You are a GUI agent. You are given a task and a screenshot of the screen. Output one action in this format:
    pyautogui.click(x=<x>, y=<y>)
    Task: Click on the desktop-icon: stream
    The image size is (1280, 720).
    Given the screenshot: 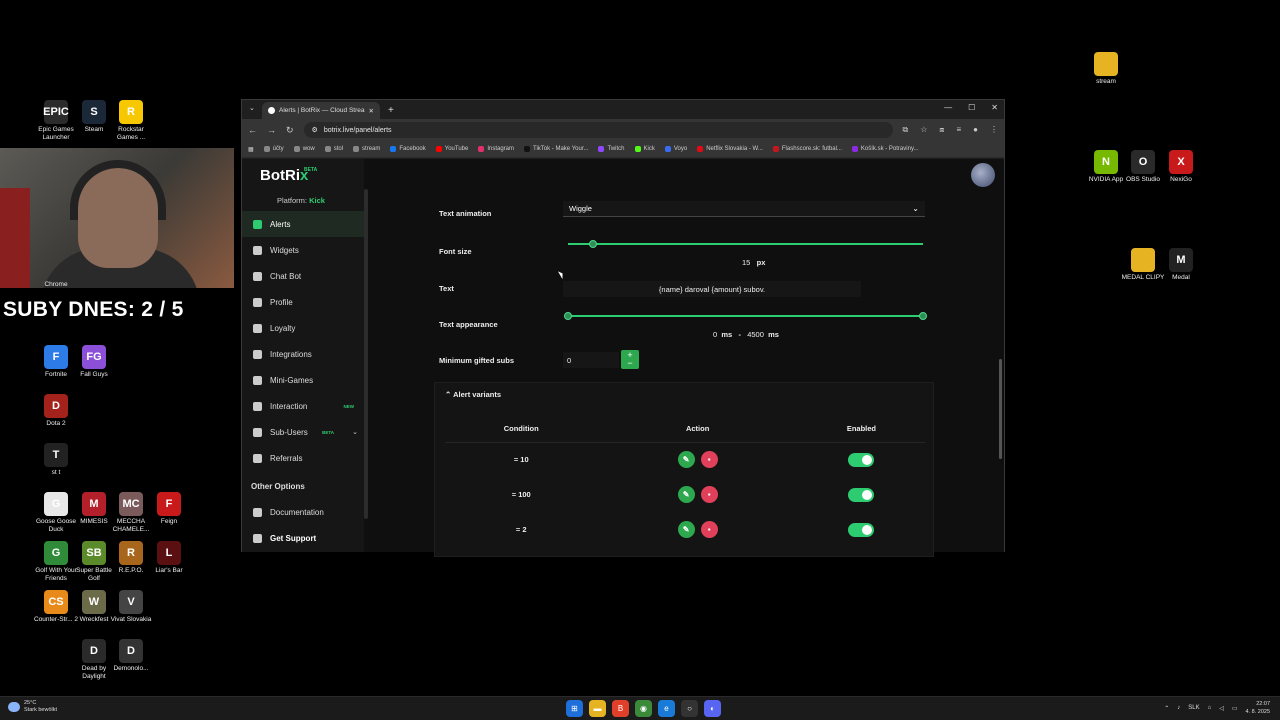 What is the action you would take?
    pyautogui.click(x=1106, y=69)
    